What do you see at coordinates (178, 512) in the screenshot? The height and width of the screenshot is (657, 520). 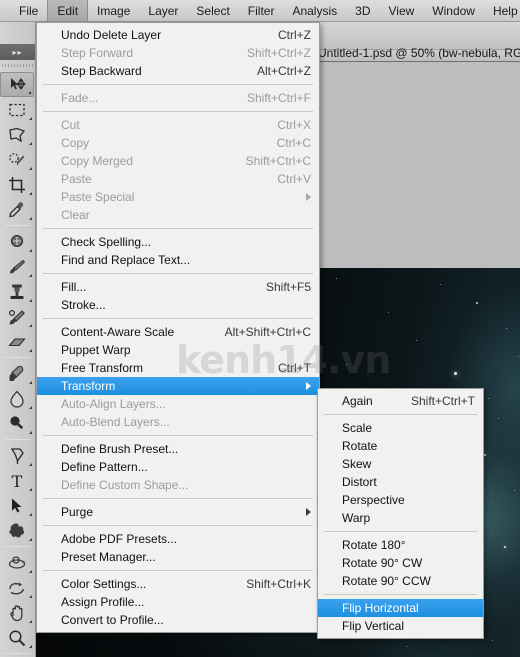 I see `menu-item-purge: Purge` at bounding box center [178, 512].